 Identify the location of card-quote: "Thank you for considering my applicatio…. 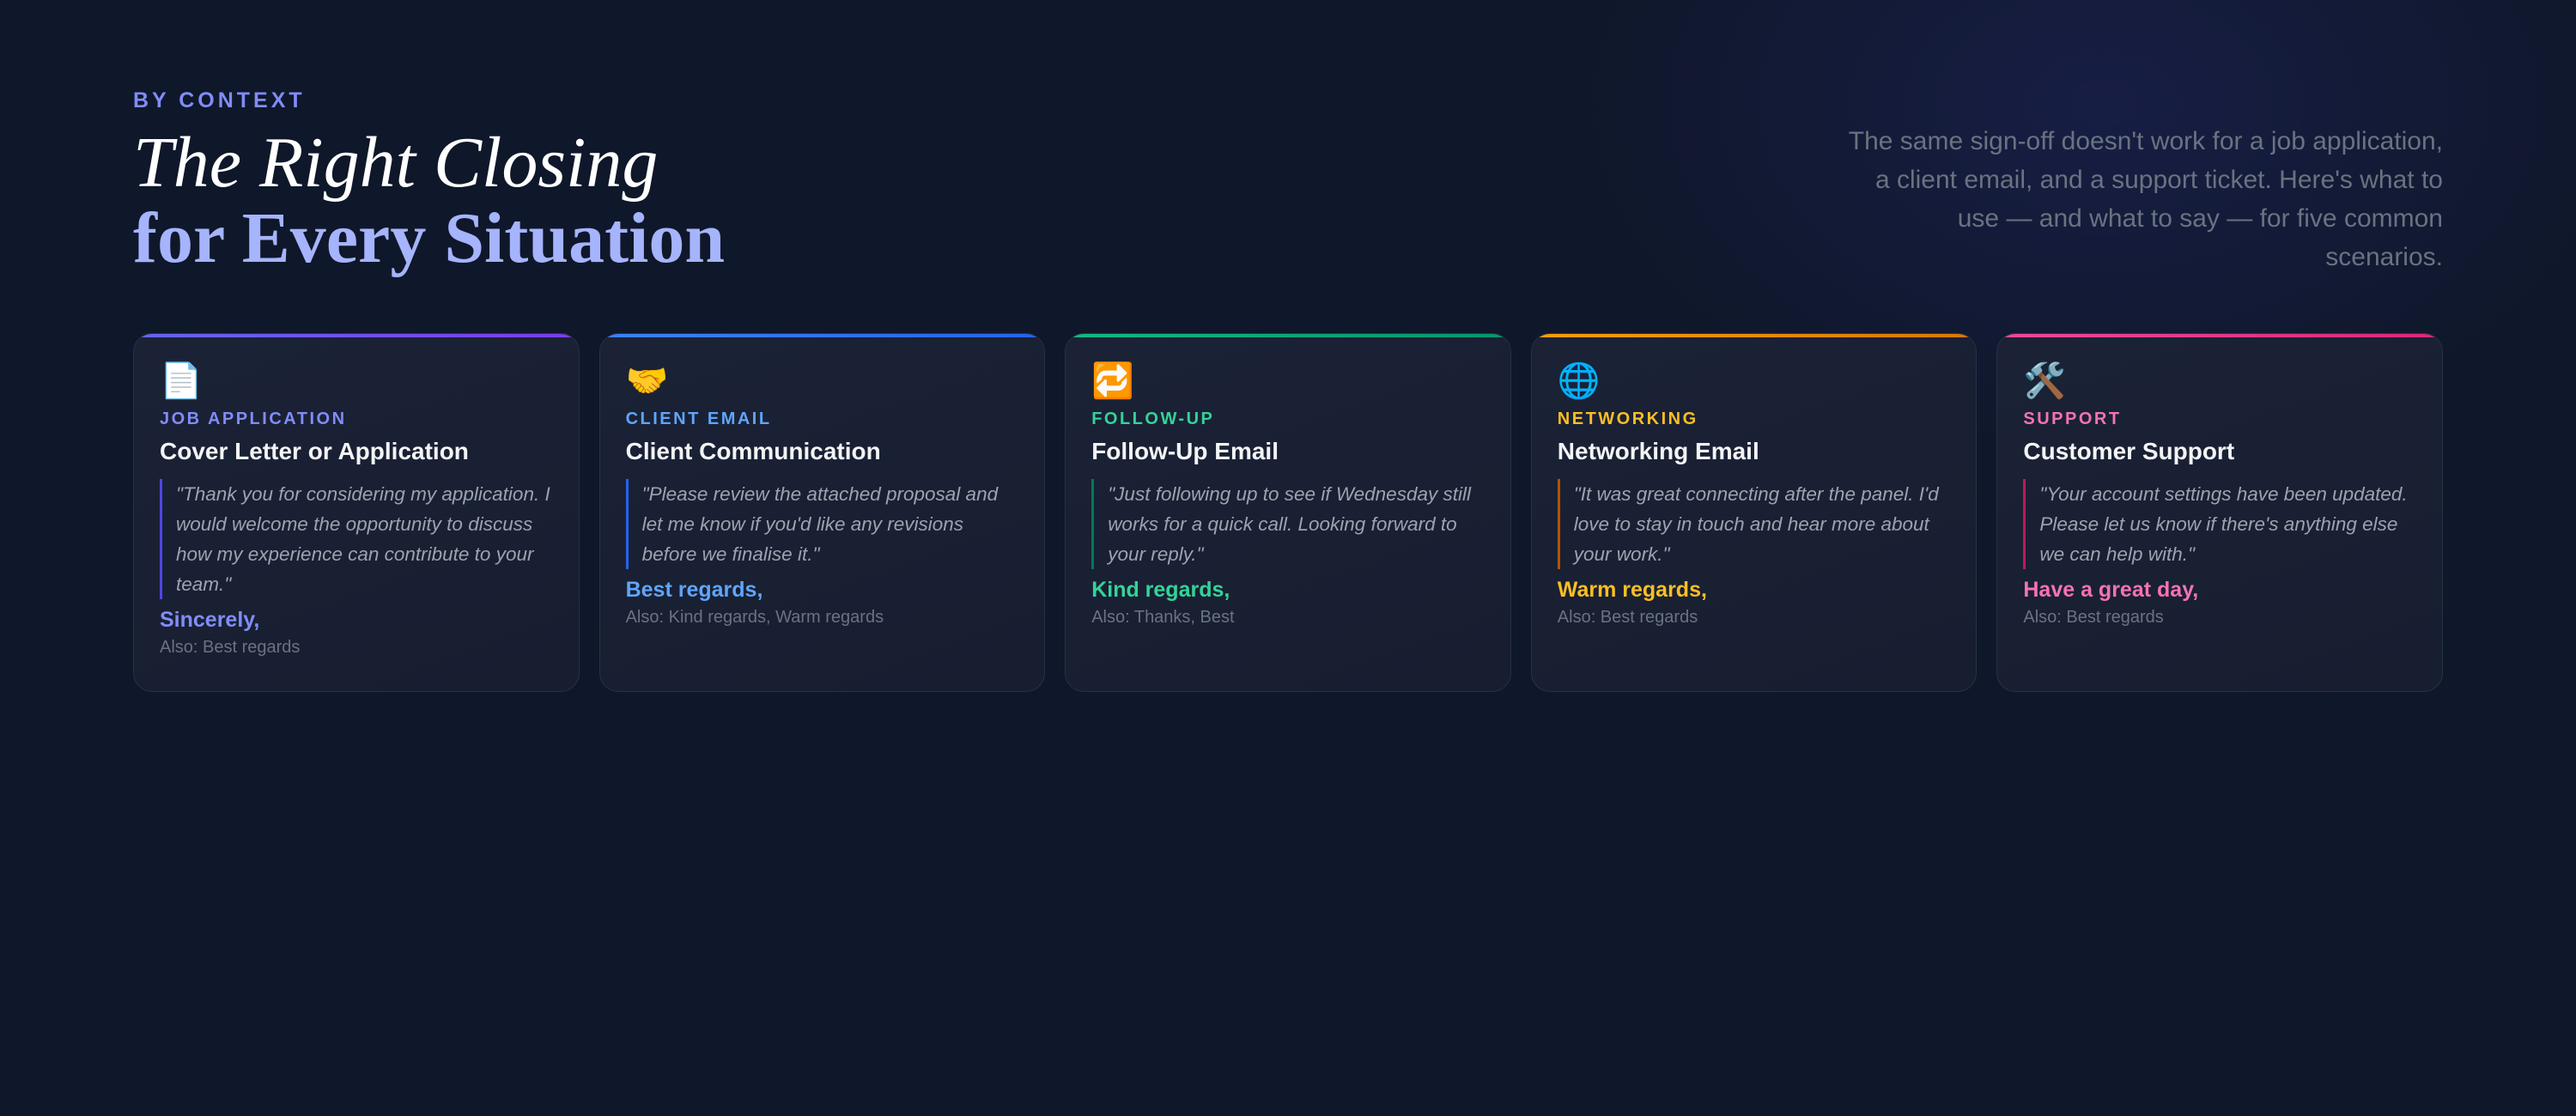
(356, 539).